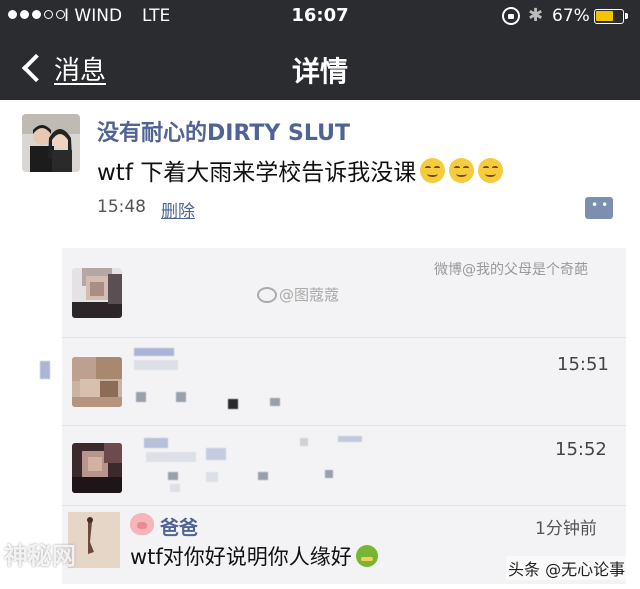 Image resolution: width=640 pixels, height=589 pixels. What do you see at coordinates (179, 526) in the screenshot?
I see `reply-username: 爸爸` at bounding box center [179, 526].